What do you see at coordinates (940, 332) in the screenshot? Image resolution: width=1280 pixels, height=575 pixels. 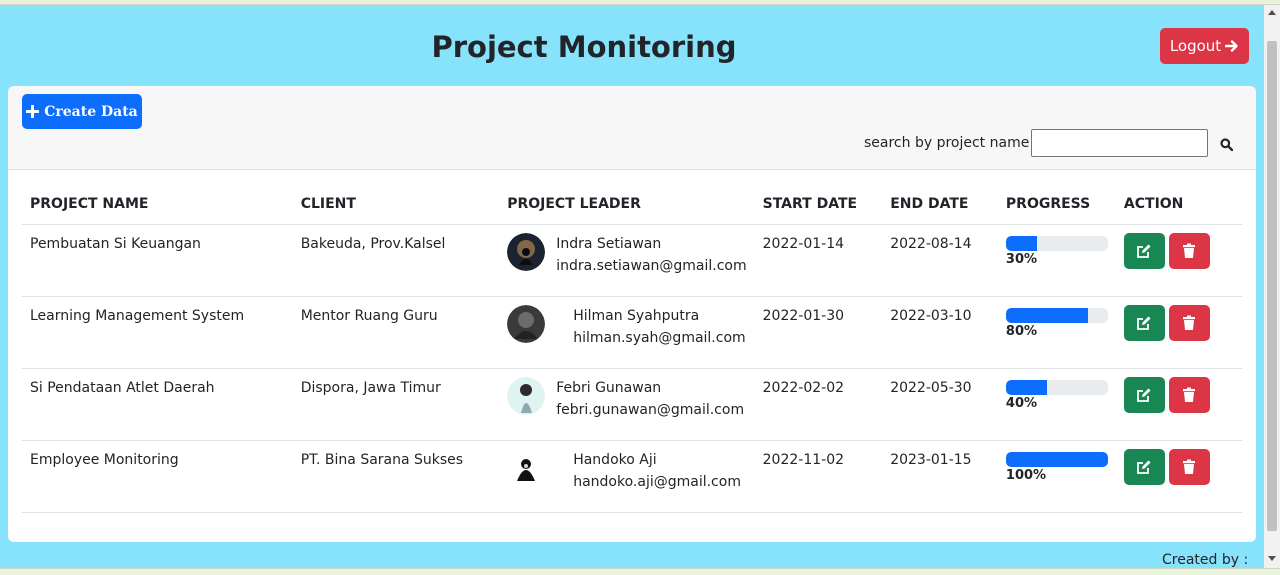 I see `end-date: 2022-03-10` at bounding box center [940, 332].